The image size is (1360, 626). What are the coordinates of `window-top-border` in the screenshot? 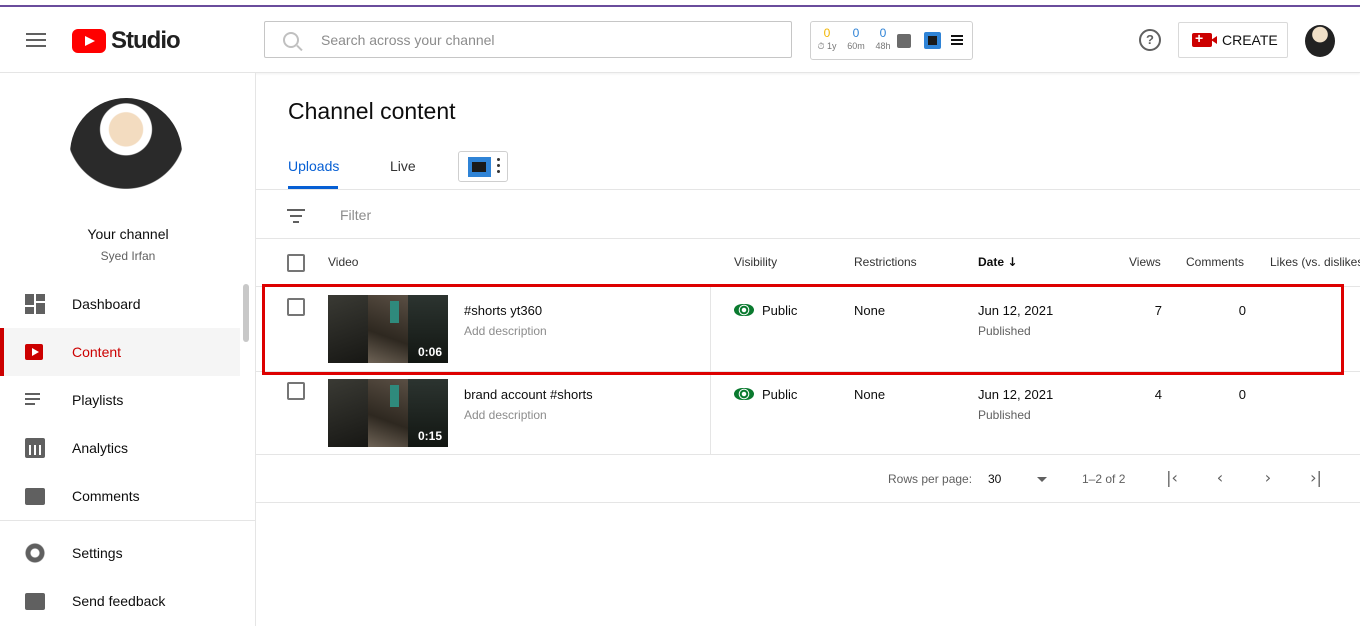 It's located at (680, 3).